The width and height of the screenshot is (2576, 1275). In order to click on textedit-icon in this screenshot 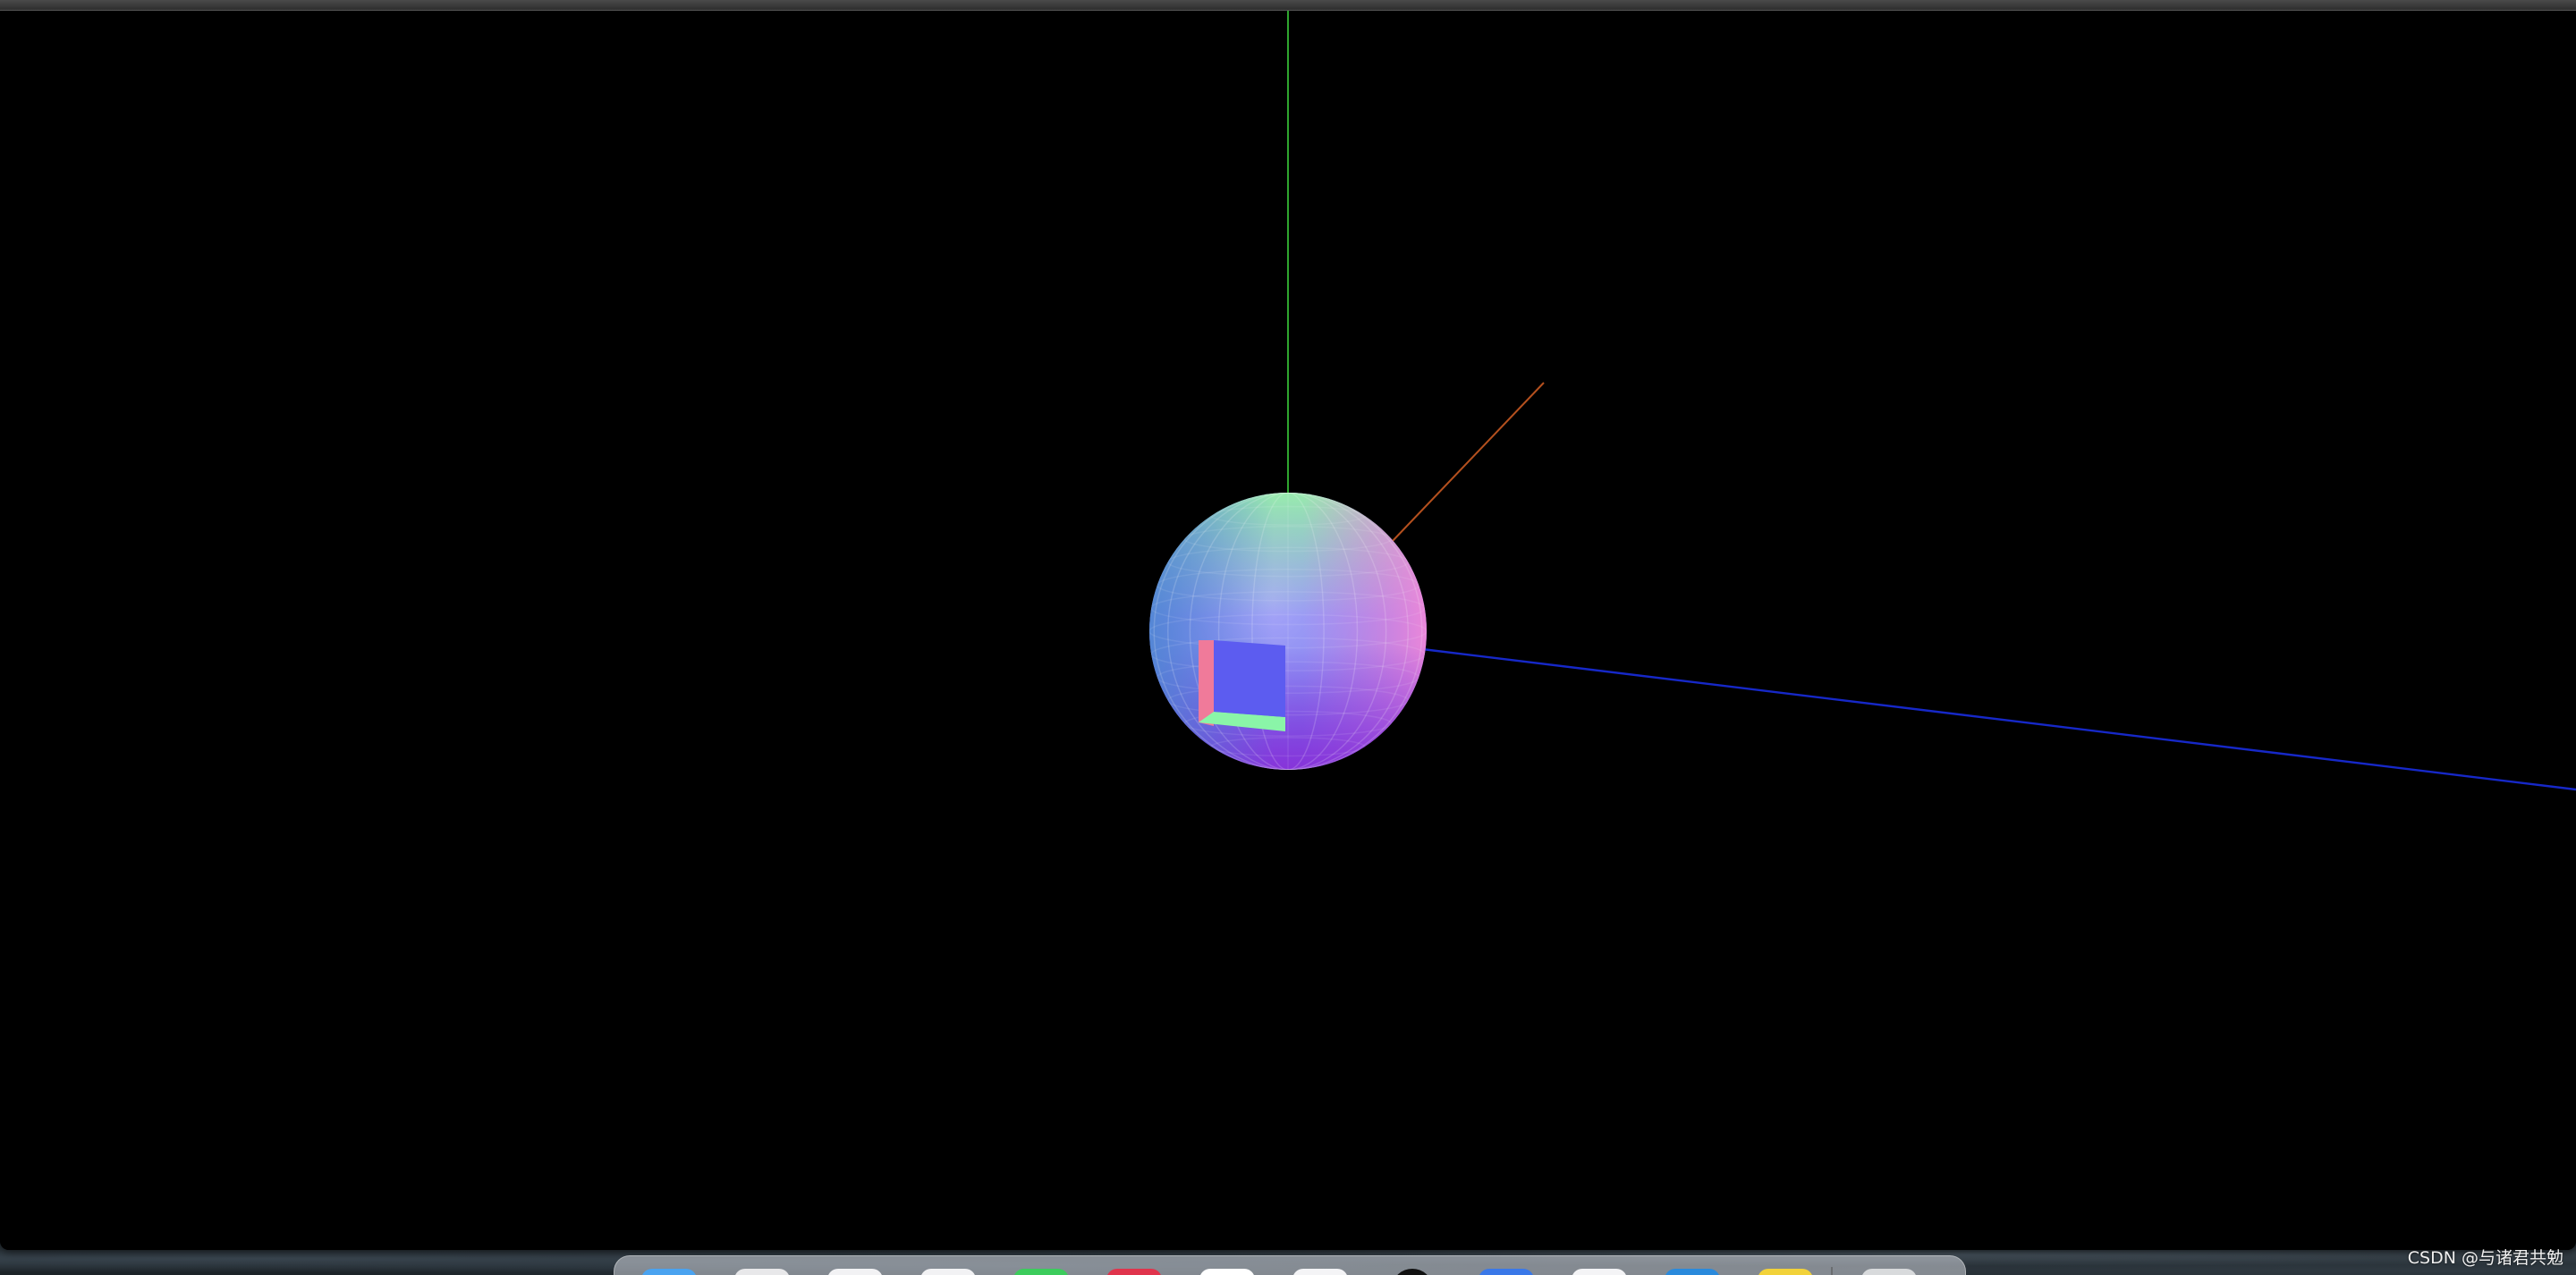, I will do `click(1599, 1272)`.